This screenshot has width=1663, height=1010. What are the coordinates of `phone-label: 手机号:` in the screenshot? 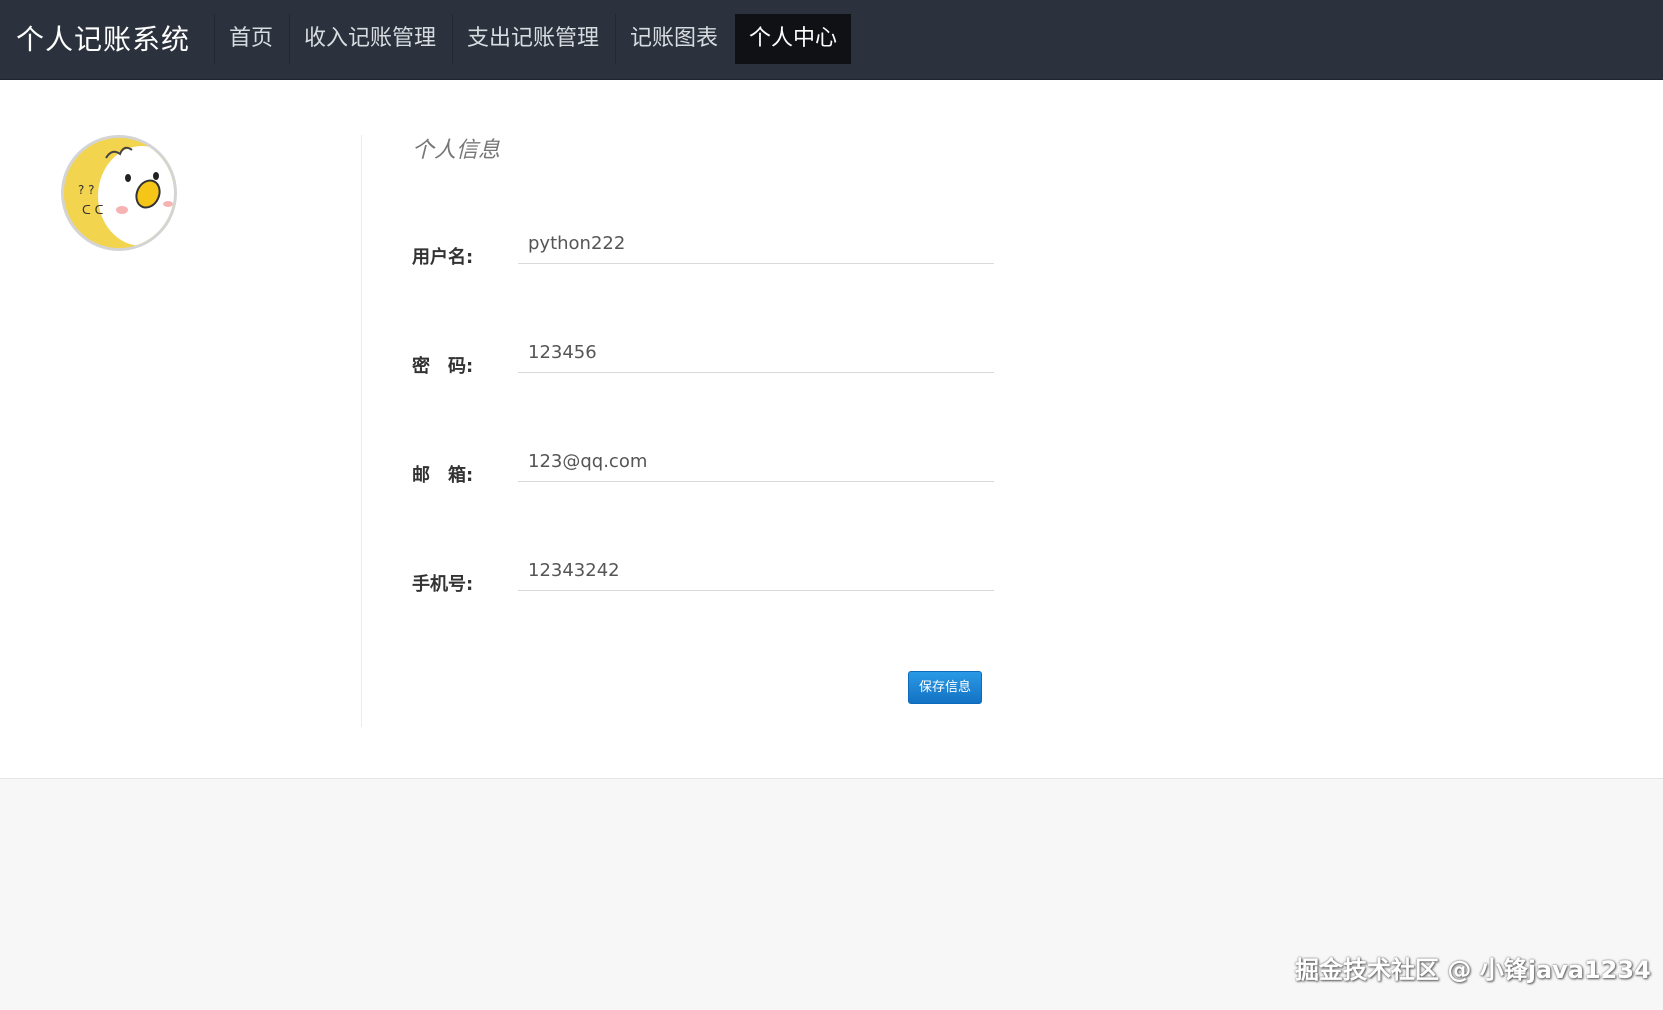 It's located at (443, 584).